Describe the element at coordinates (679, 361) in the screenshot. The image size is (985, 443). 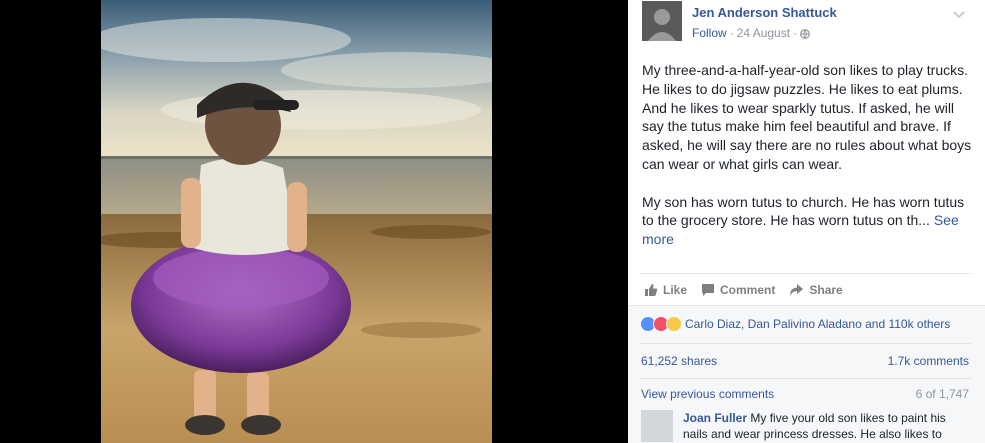
I see `shares-count: 61,252 shares` at that location.